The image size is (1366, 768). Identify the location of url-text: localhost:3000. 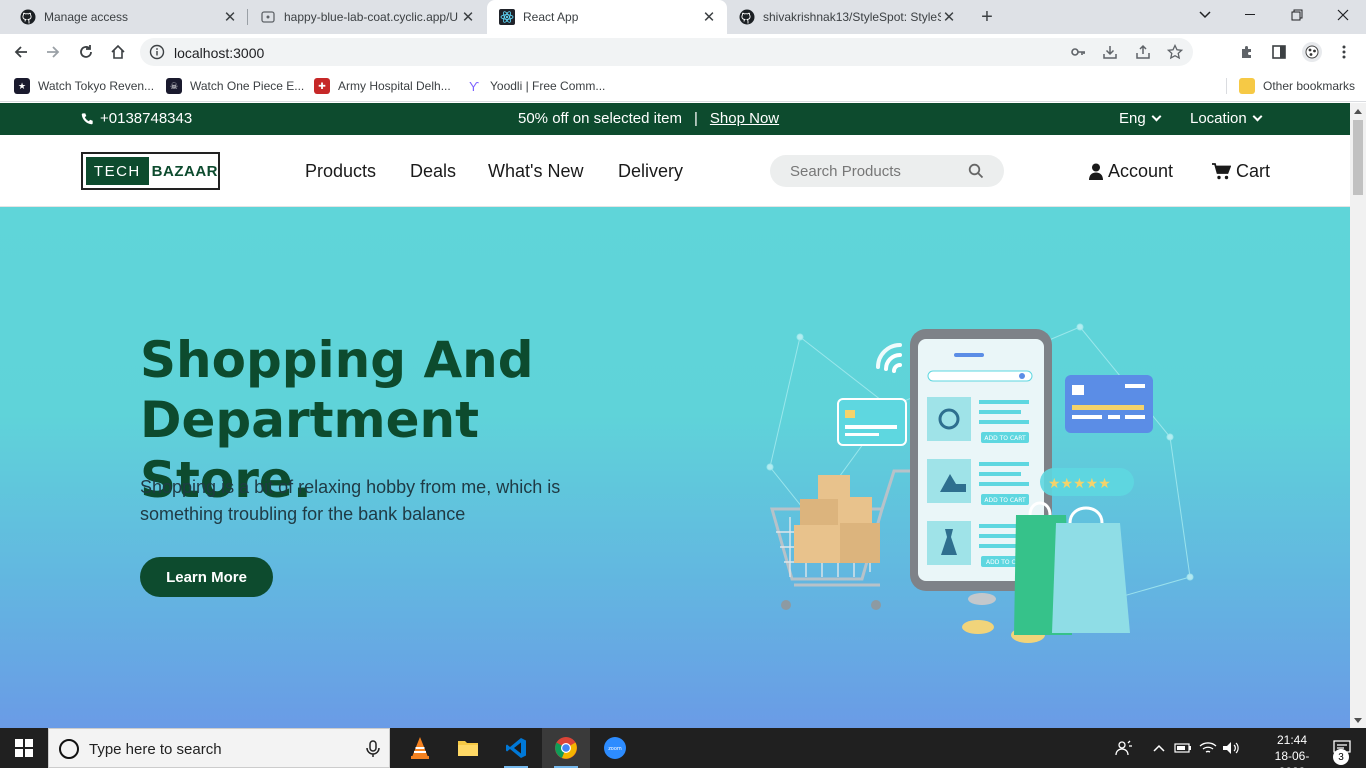
(219, 53).